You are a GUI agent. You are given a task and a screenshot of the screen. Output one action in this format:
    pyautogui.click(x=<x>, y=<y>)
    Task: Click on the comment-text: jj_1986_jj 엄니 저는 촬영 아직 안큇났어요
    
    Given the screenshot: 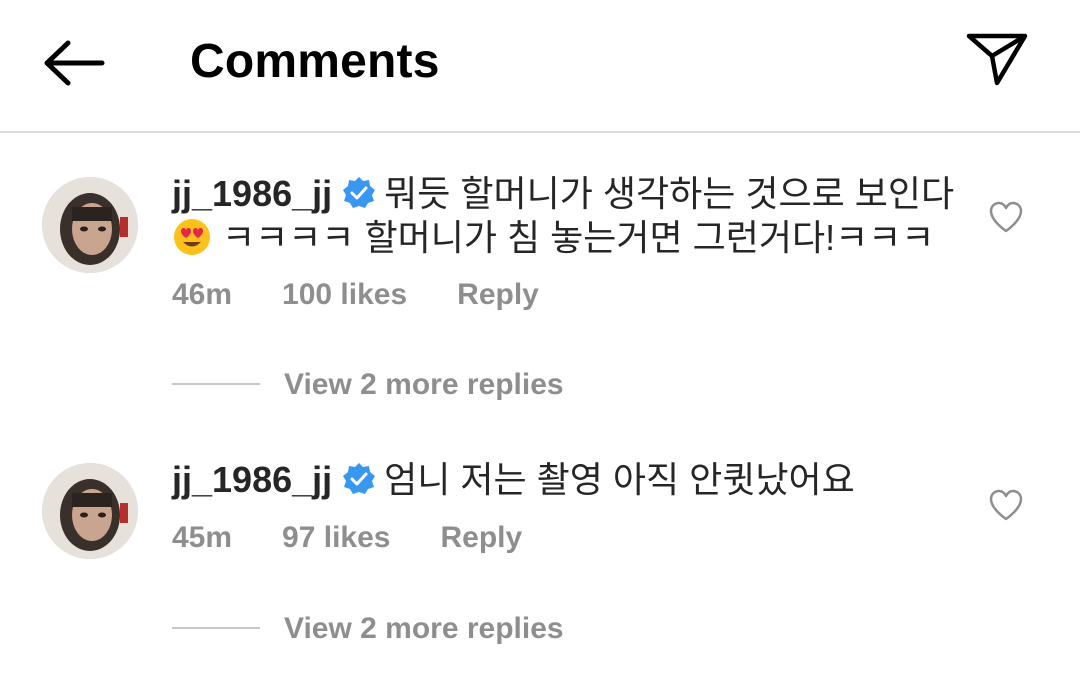 What is the action you would take?
    pyautogui.click(x=567, y=480)
    